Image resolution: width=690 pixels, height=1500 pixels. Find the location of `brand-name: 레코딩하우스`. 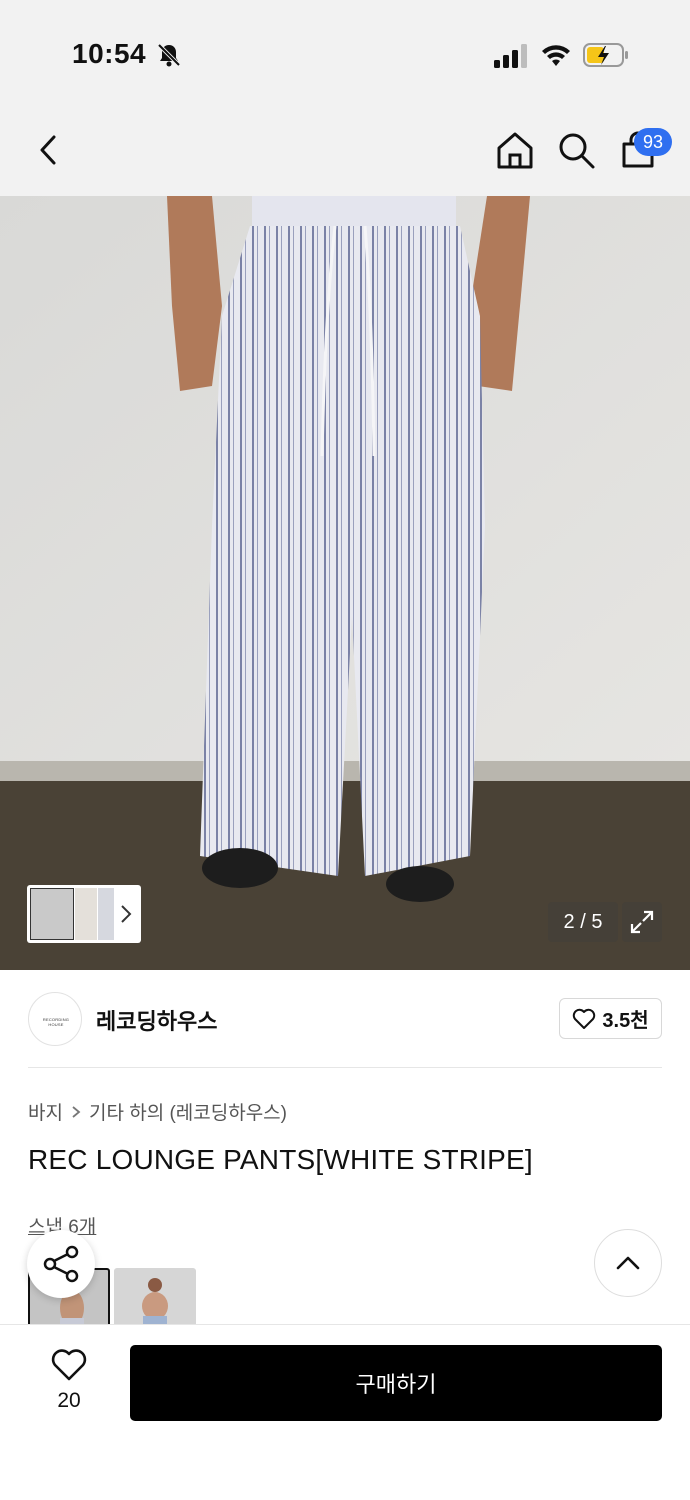

brand-name: 레코딩하우스 is located at coordinates (156, 1020).